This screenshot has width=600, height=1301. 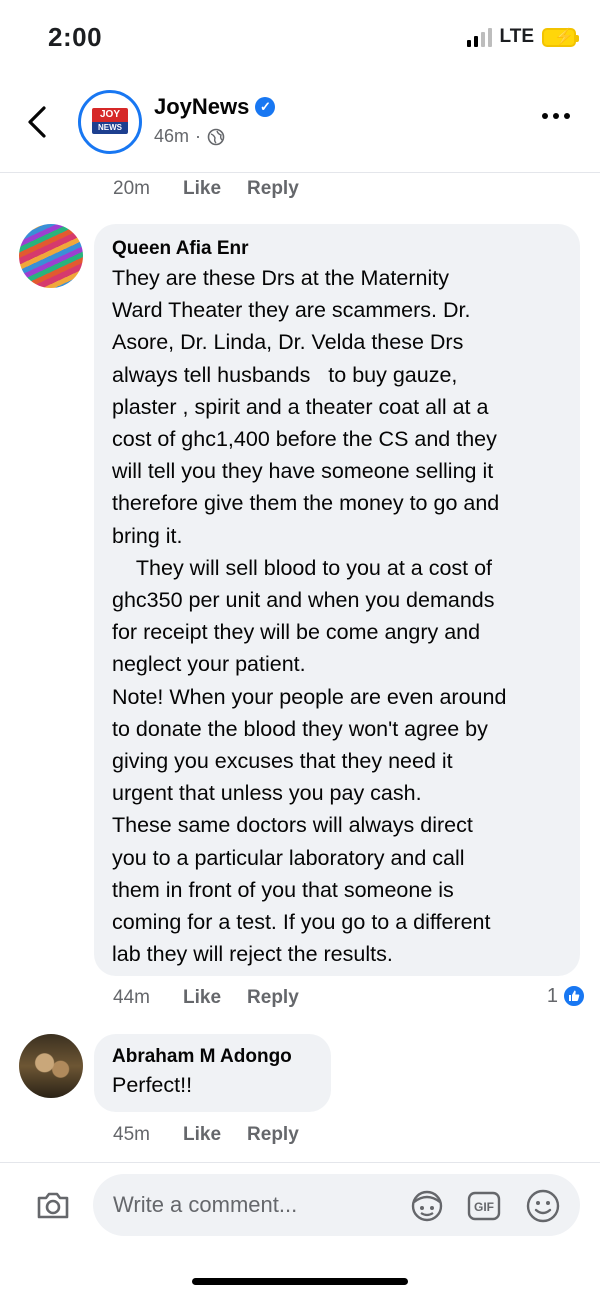 I want to click on signal-icon, so click(x=479, y=37).